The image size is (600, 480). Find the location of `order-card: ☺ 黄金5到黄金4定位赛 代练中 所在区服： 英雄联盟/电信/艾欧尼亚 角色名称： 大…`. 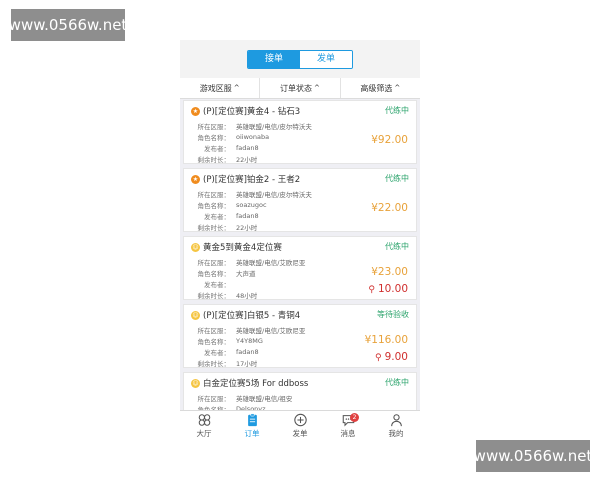

order-card: ☺ 黄金5到黄金4定位赛 代练中 所在区服： 英雄联盟/电信/艾欧尼亚 角色名称： 大… is located at coordinates (300, 268).